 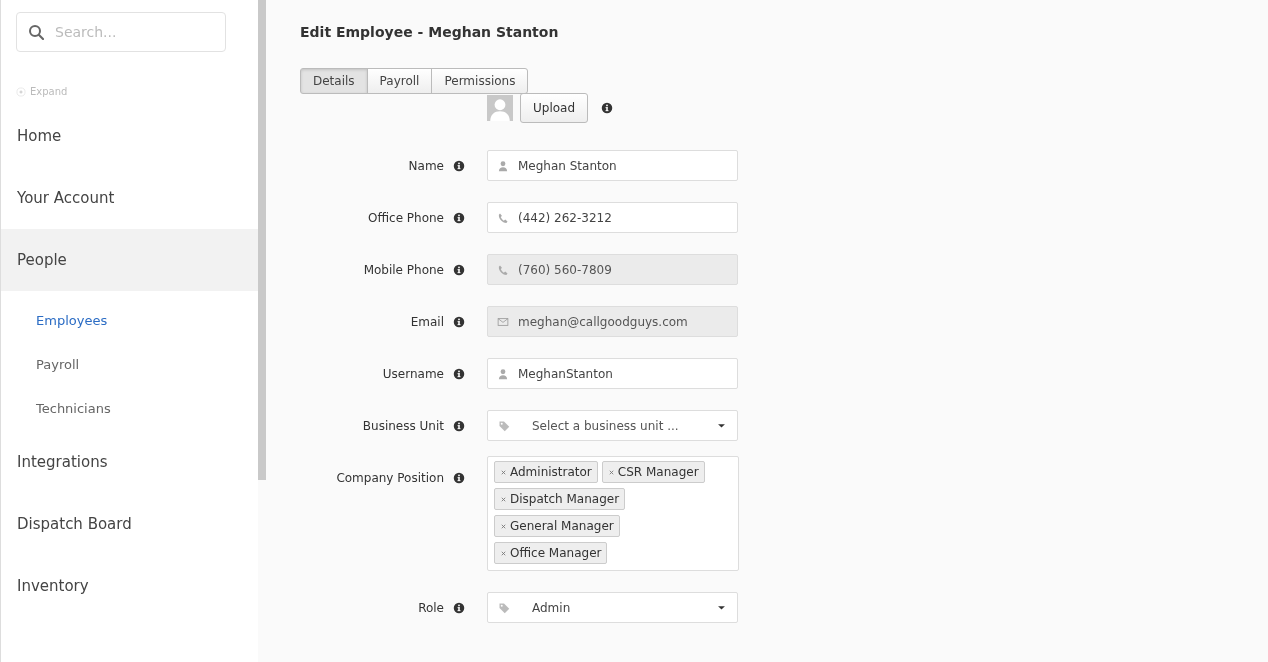 I want to click on tag-input-field: Administrator CSR Manager Dispatch Manager General Manager Office Manager, so click(x=613, y=513).